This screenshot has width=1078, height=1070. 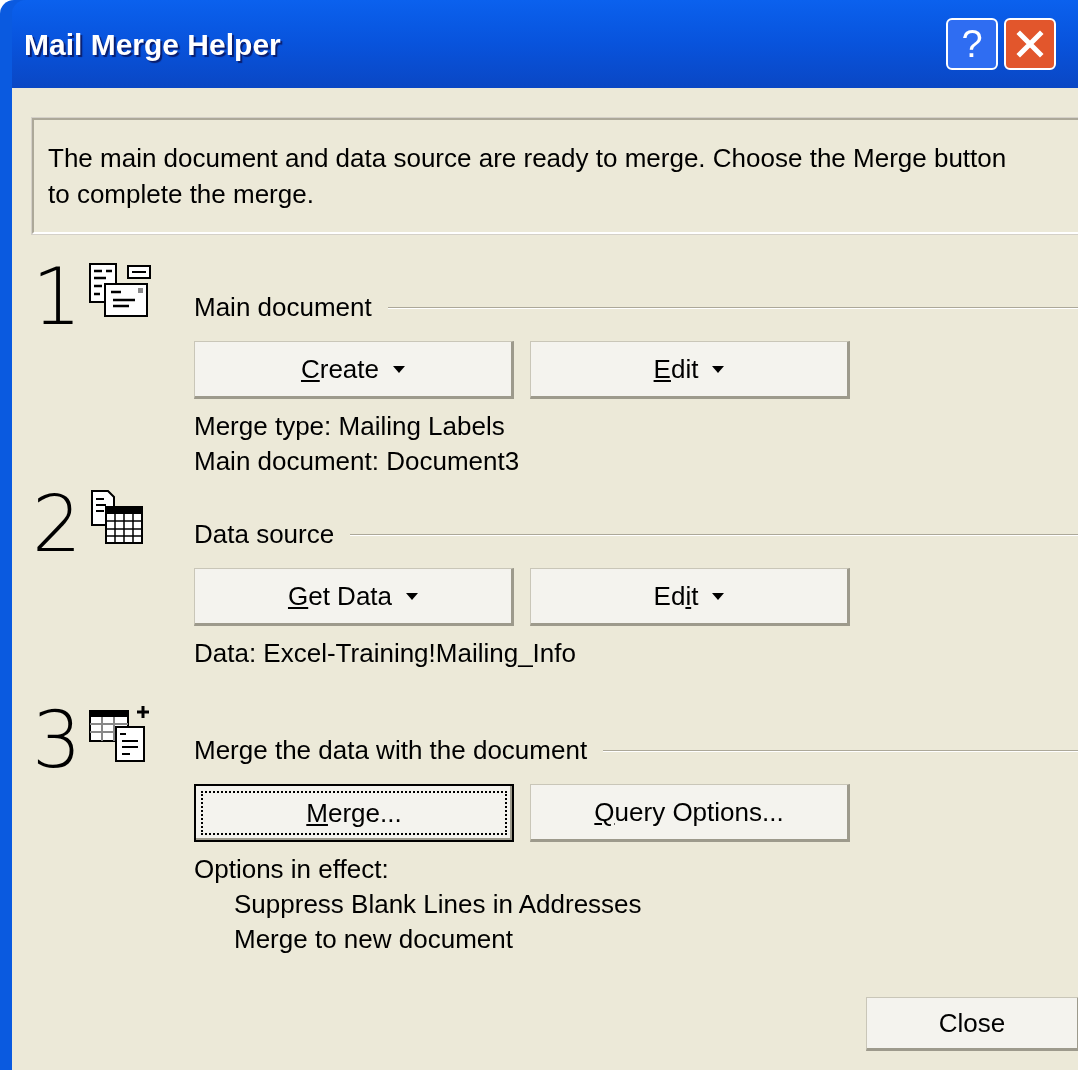 I want to click on section-heading: Merge the data with the document, so click(x=391, y=750).